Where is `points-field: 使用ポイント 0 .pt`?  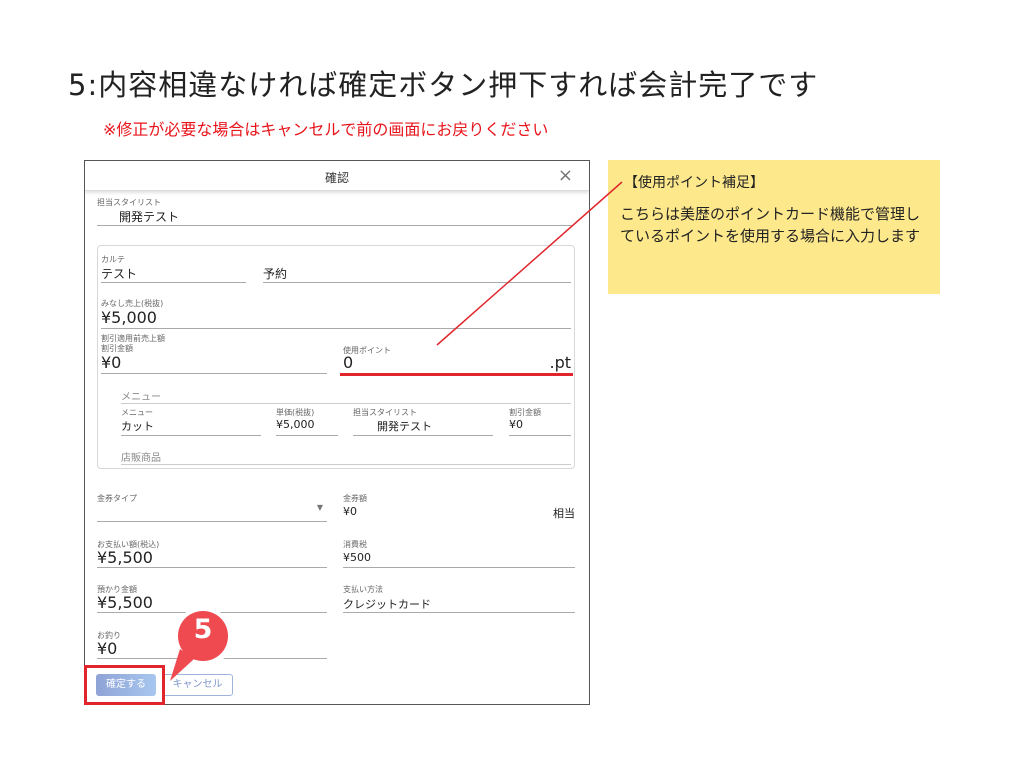
points-field: 使用ポイント 0 .pt is located at coordinates (457, 358).